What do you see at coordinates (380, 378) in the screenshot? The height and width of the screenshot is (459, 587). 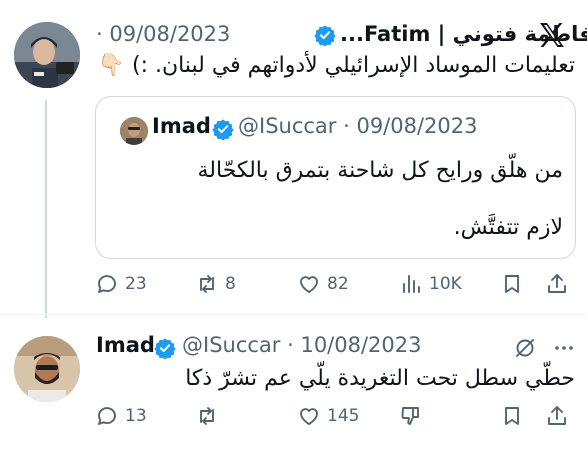 I see `reply-text: حطّي سطل تحت التغريدة يلّي عم تشرّ ذكا` at bounding box center [380, 378].